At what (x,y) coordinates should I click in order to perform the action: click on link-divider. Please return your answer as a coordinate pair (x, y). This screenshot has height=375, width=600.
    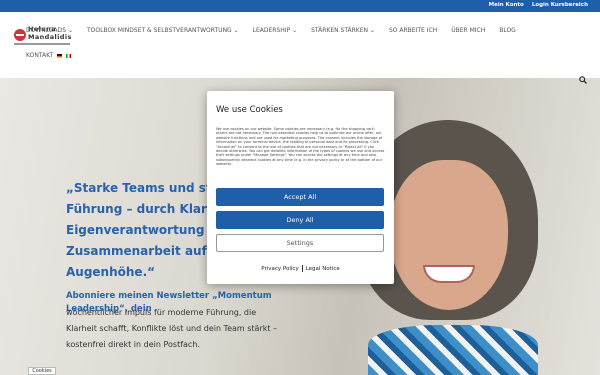
    Looking at the image, I should click on (302, 268).